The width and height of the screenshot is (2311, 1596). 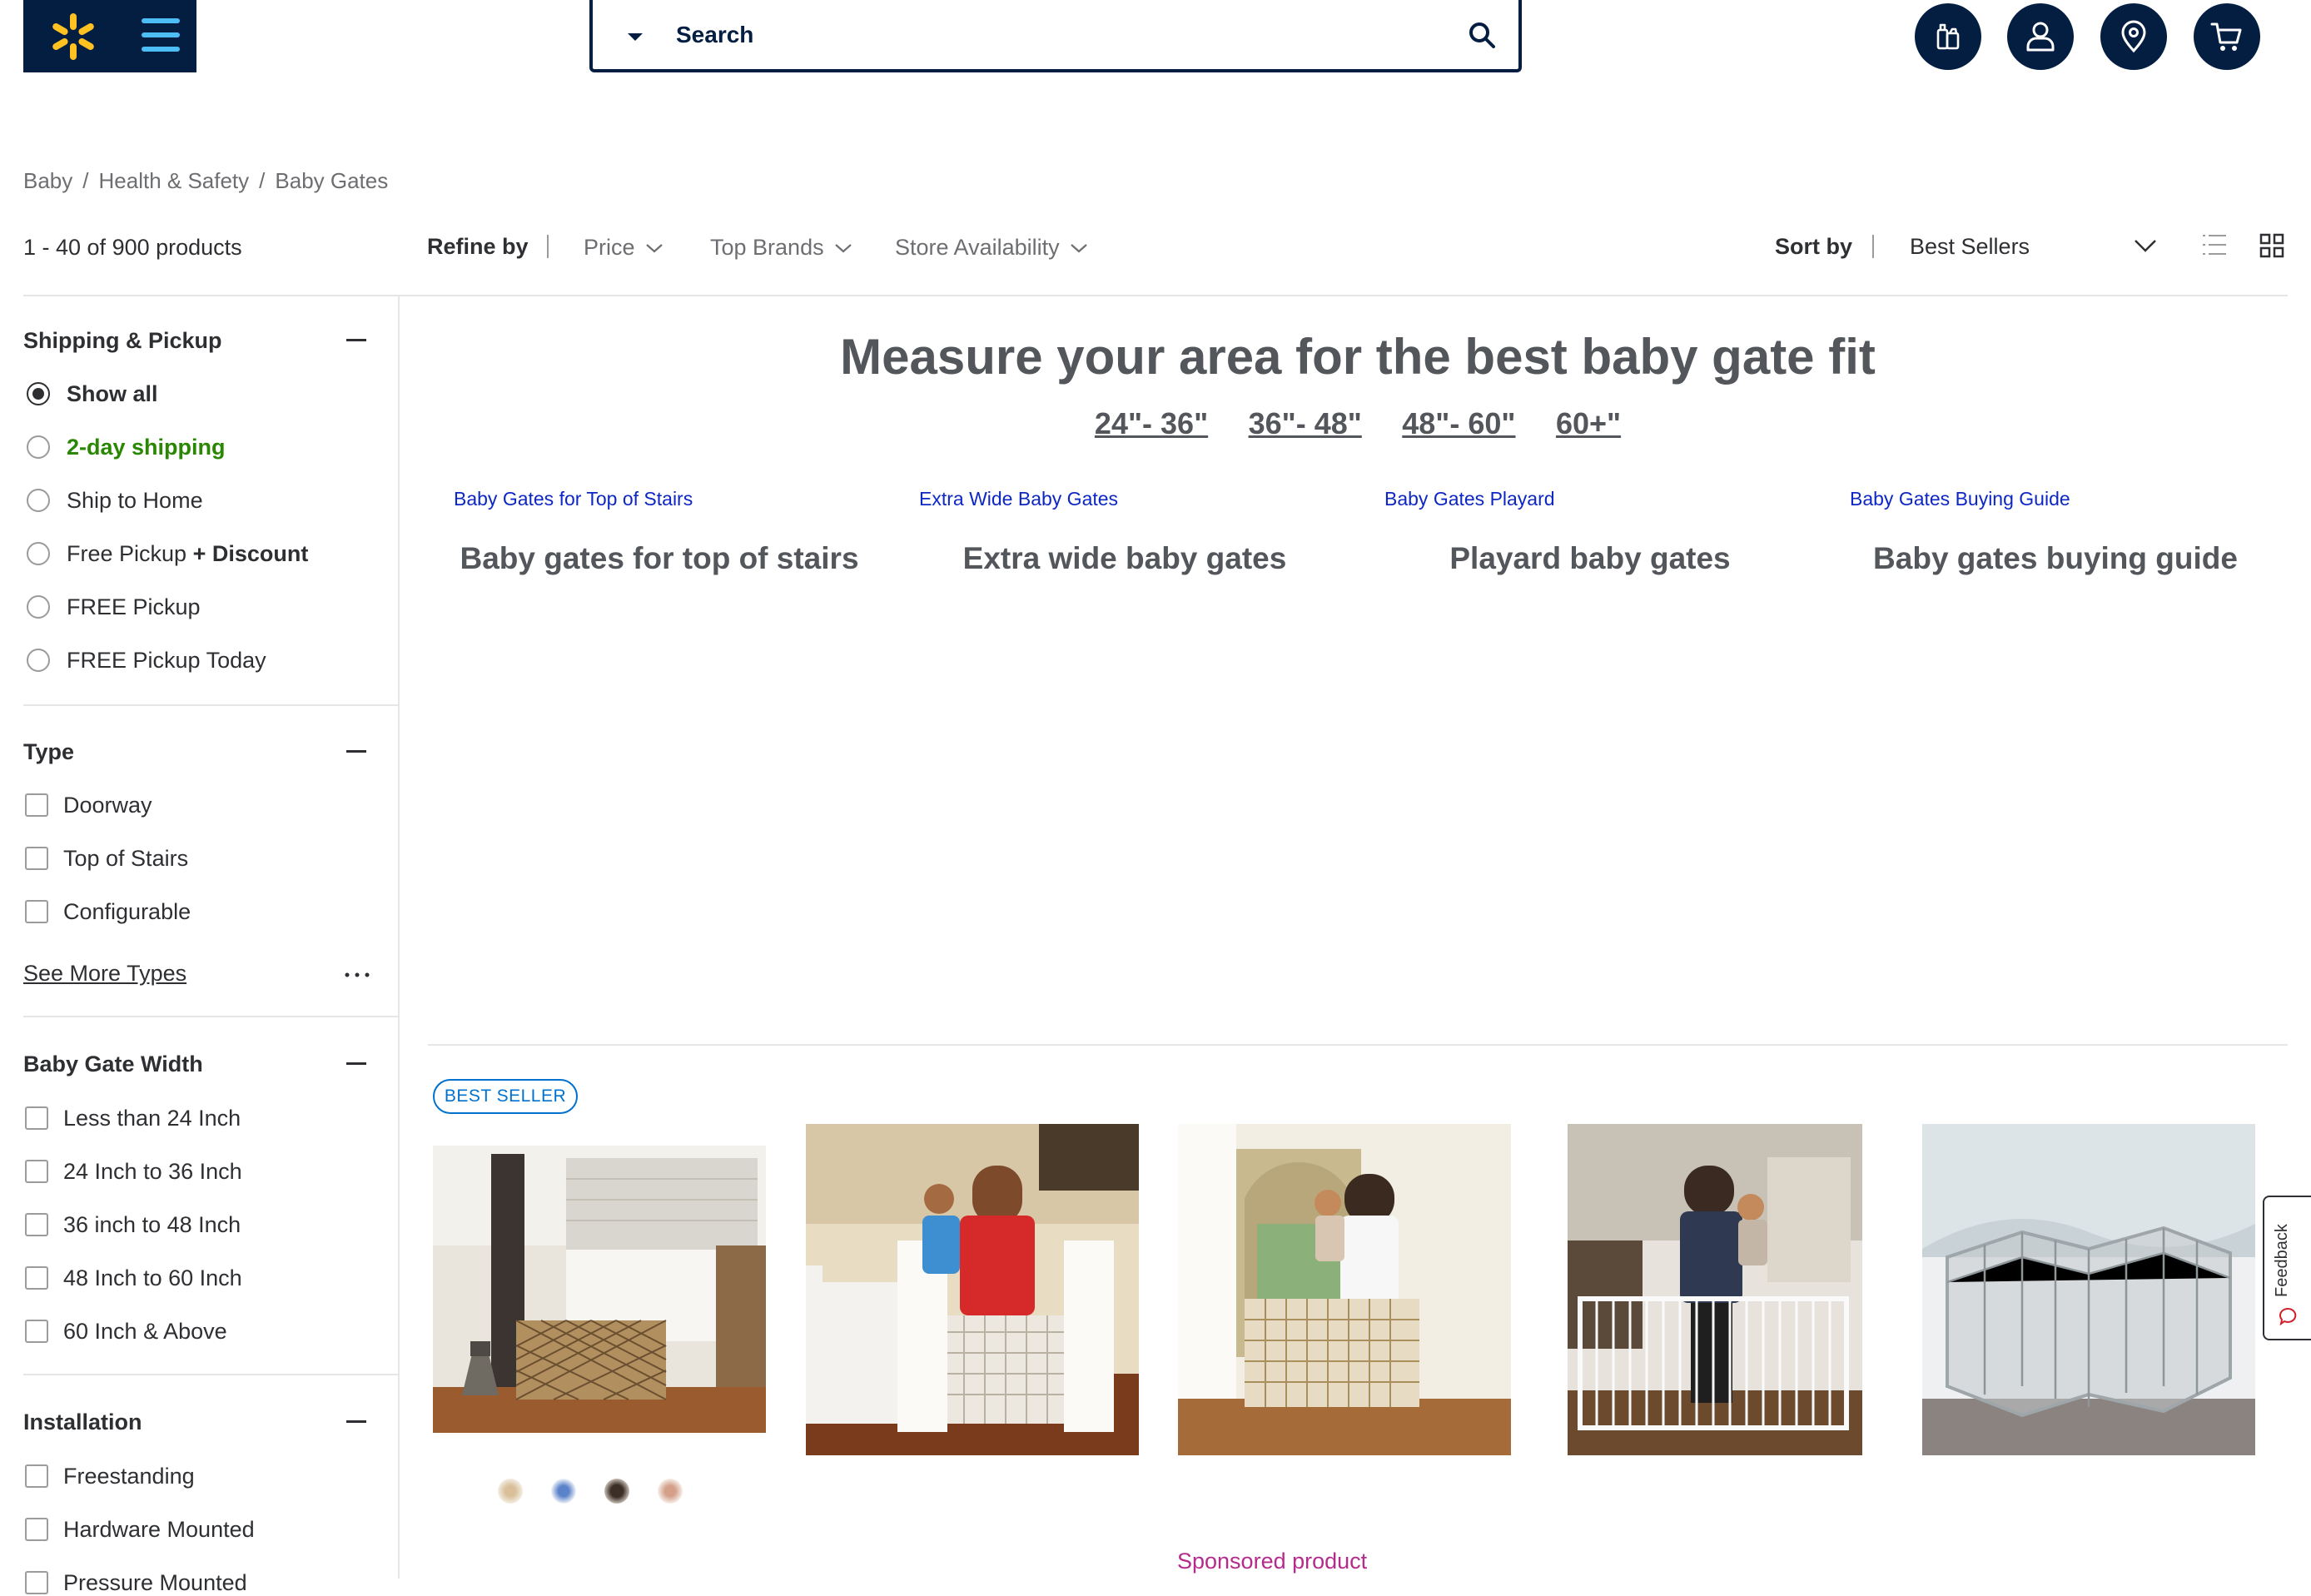 I want to click on location-button, so click(x=2133, y=36).